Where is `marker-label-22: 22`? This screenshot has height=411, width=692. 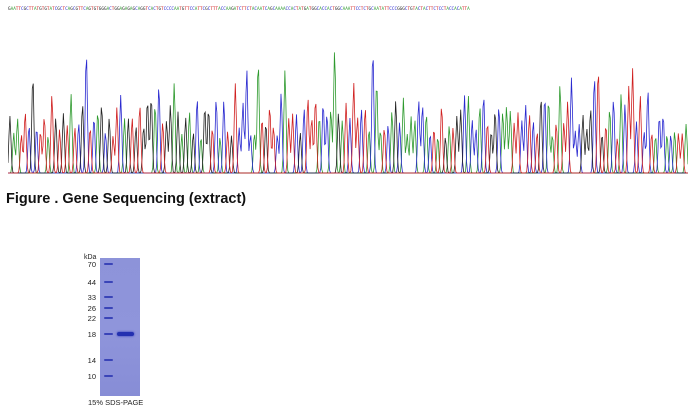
marker-label-22: 22 is located at coordinates (91, 318).